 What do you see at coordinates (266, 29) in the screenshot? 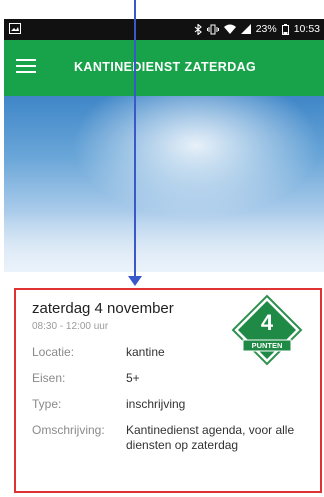
I see `battery-percentage: 23%` at bounding box center [266, 29].